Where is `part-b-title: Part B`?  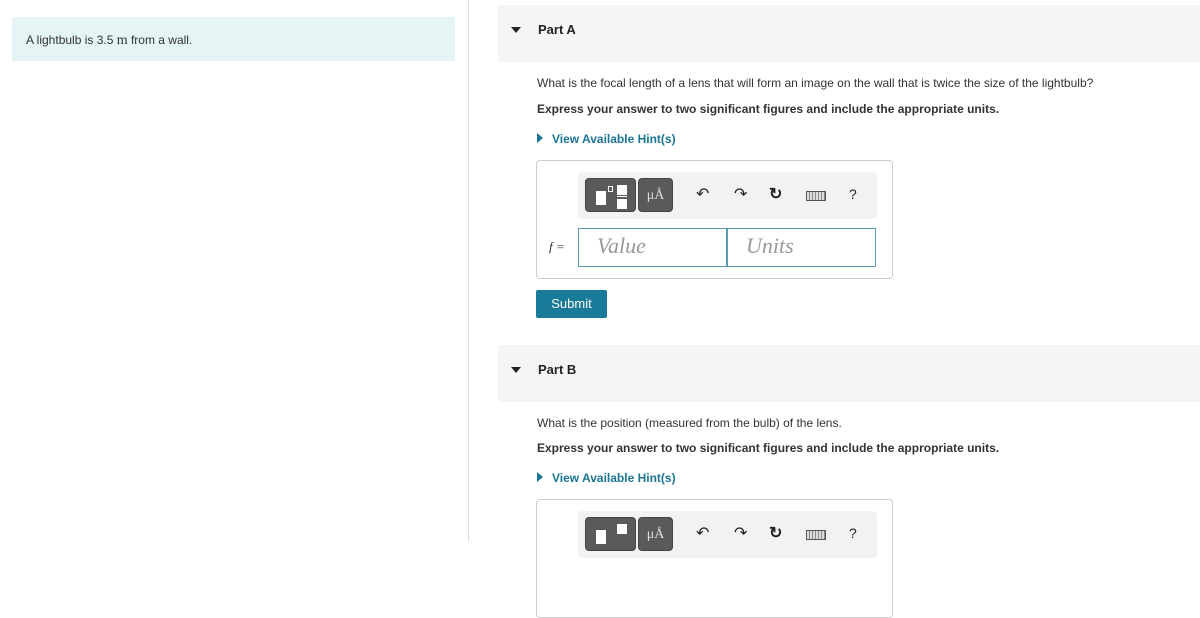
part-b-title: Part B is located at coordinates (557, 369).